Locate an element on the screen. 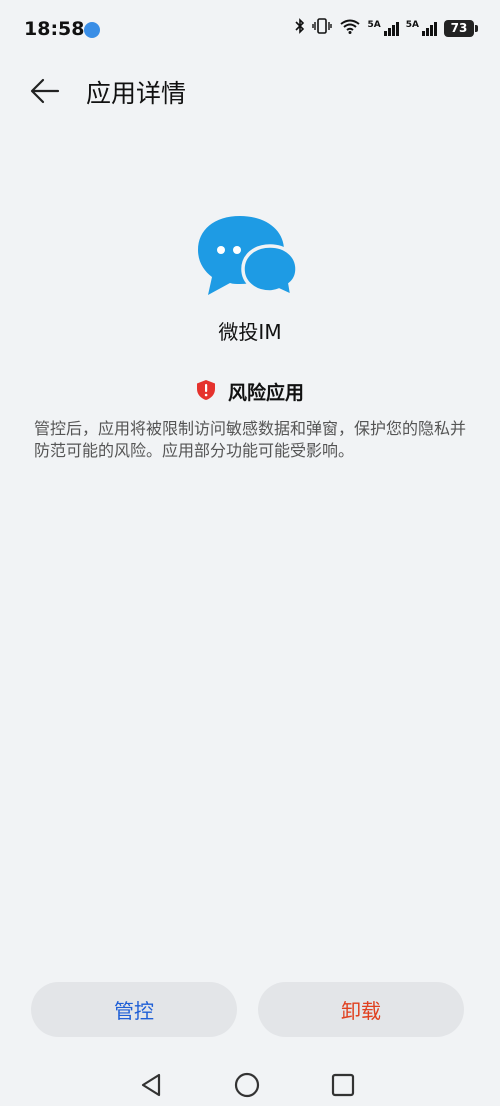 This screenshot has height=1106, width=500. wifi-icon is located at coordinates (350, 28).